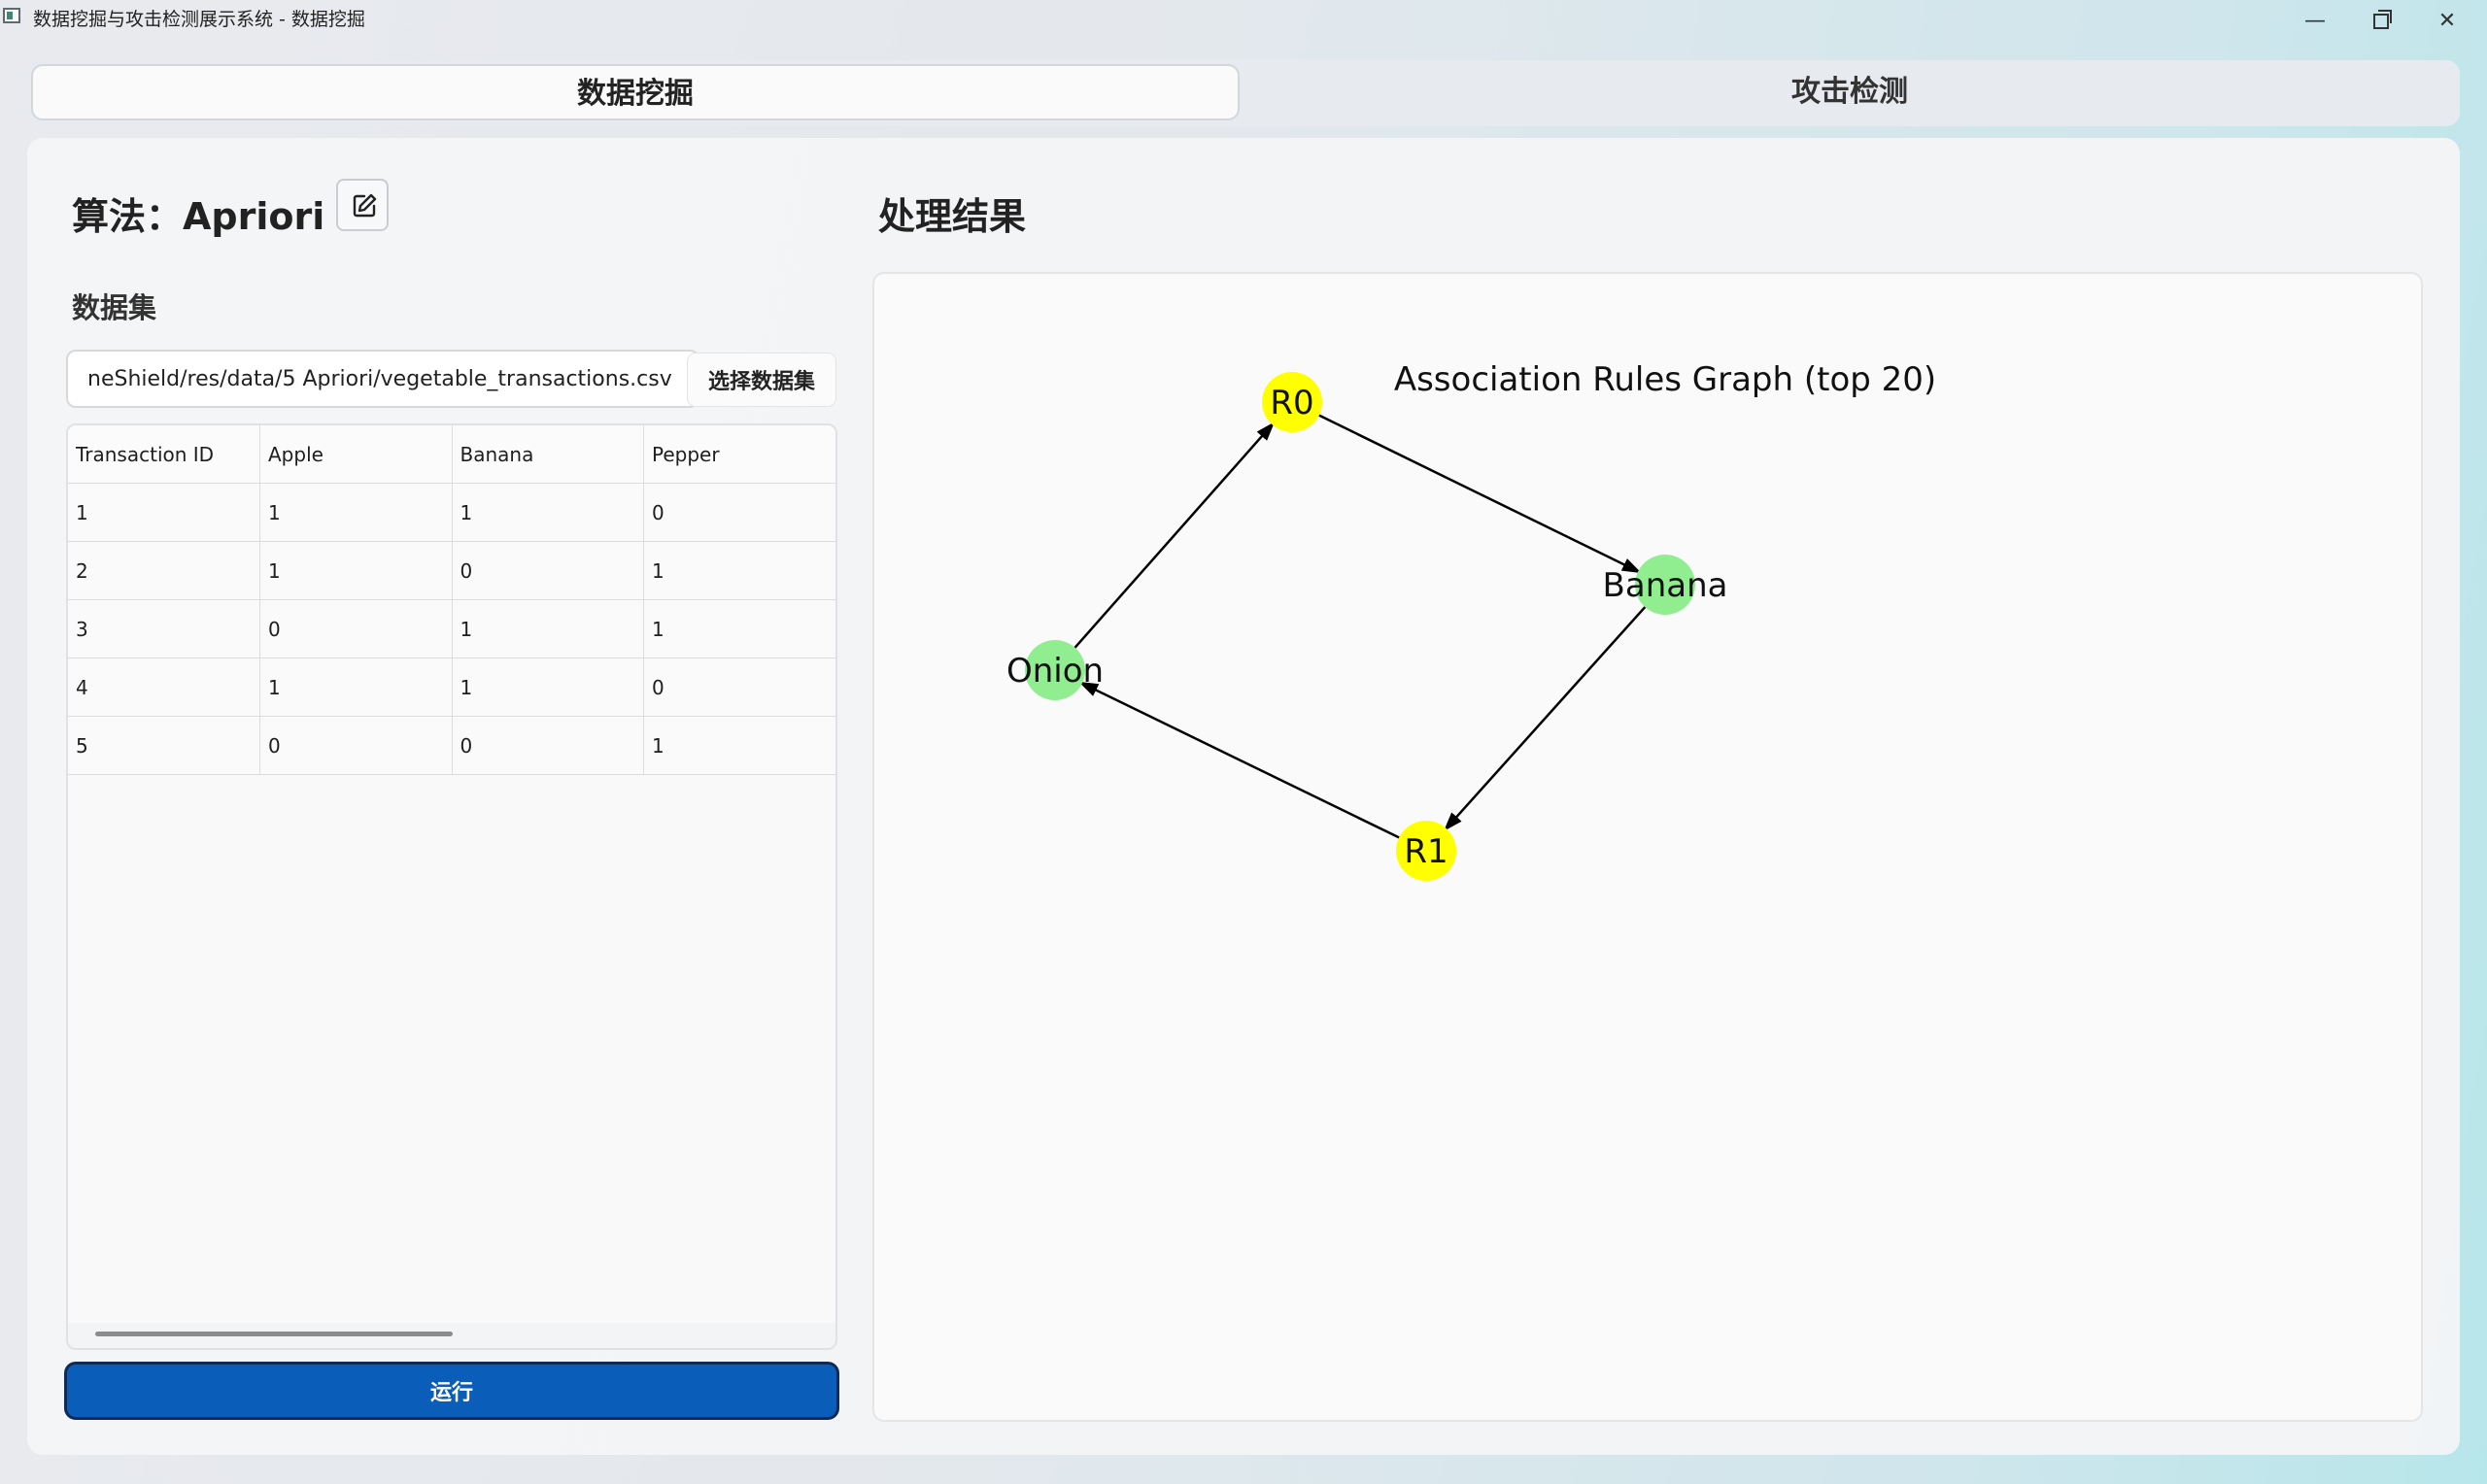  I want to click on window-title: 数据挖掘与攻击检测展示系统 - 数据挖掘, so click(199, 19).